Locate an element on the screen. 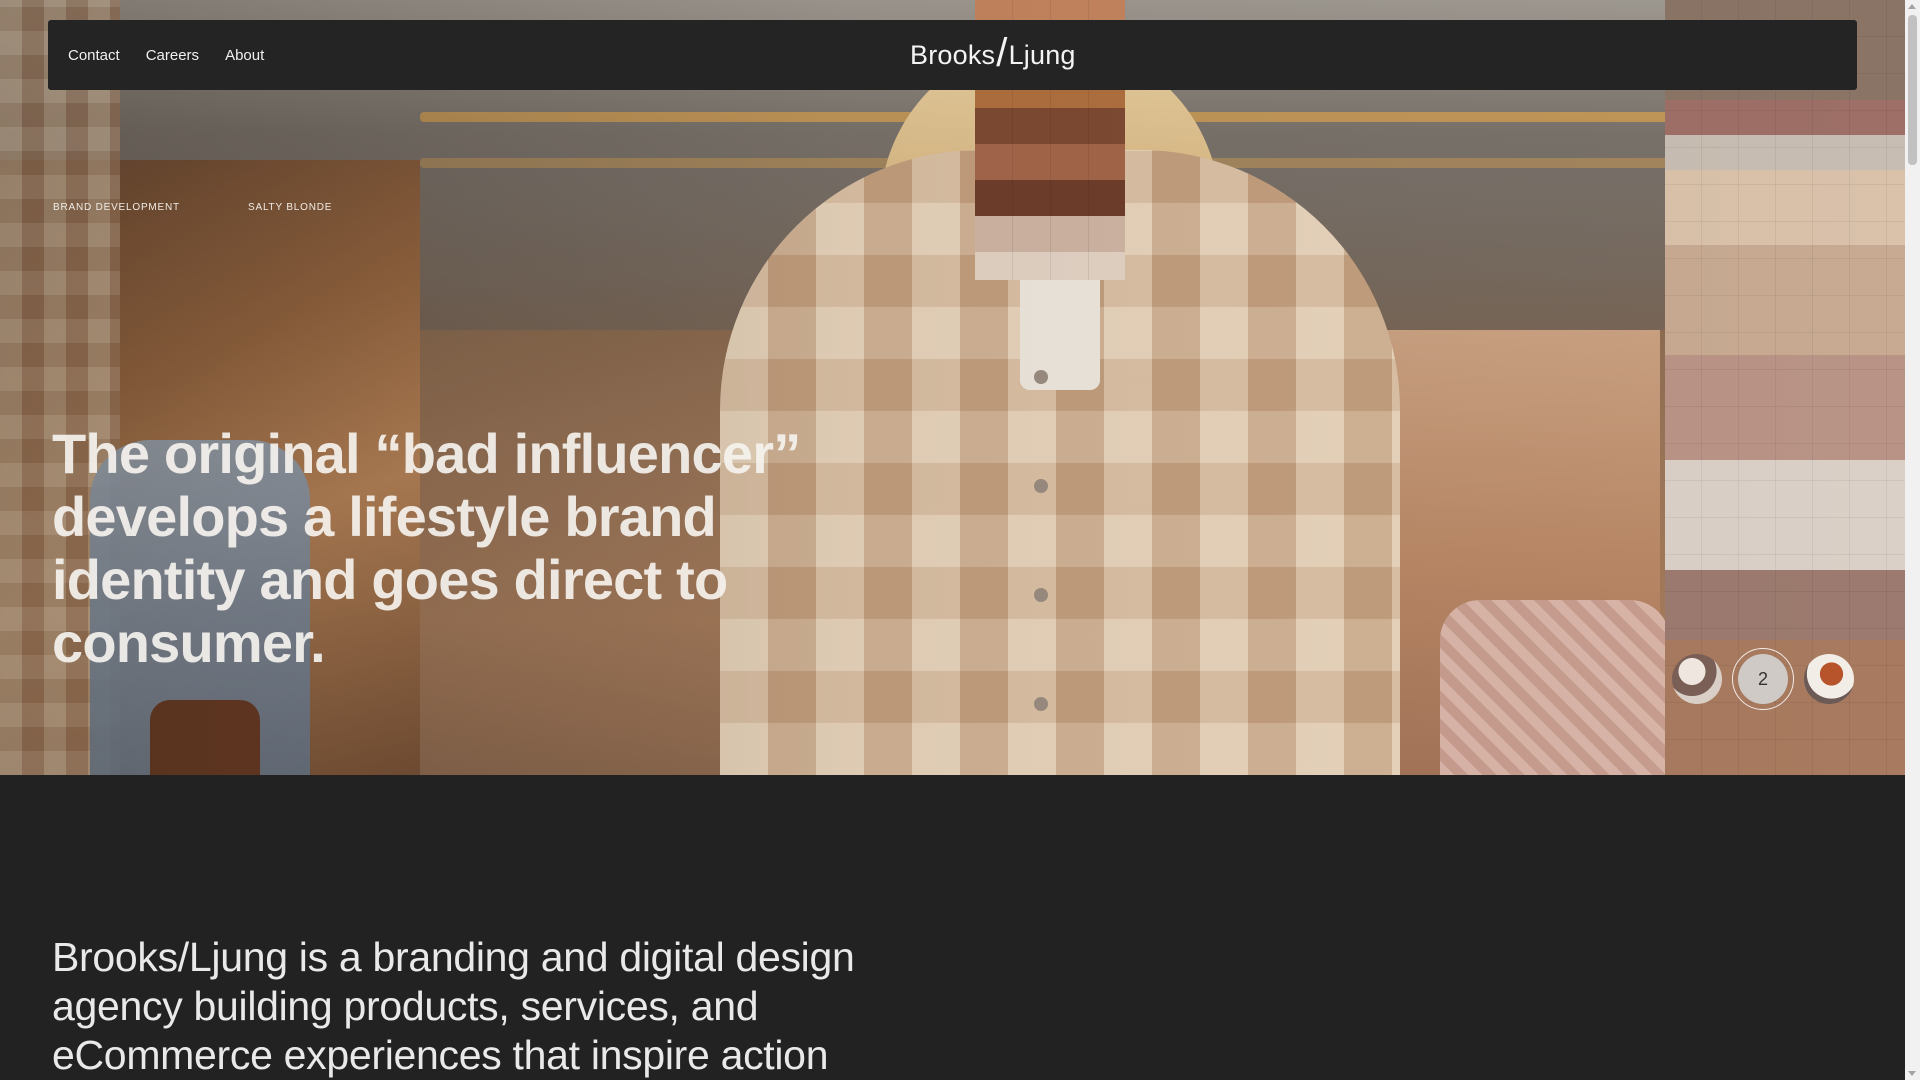 The image size is (1920, 1080). top-navigation: Contact Careers About Brooks / Ljung is located at coordinates (952, 55).